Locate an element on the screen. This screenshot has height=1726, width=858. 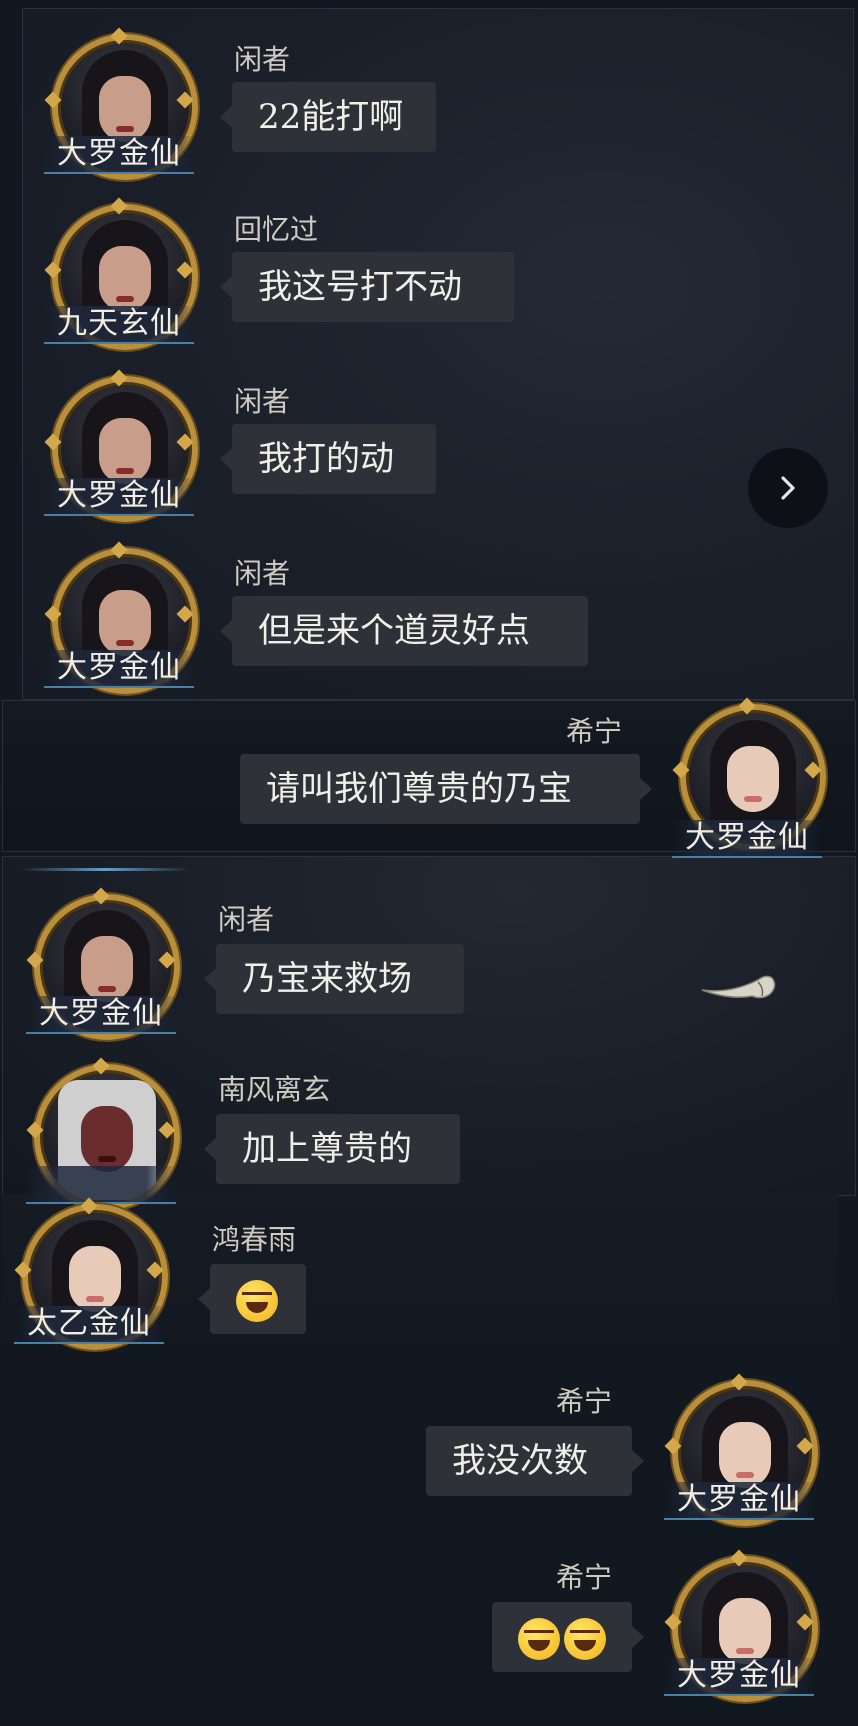
message-bubble: 我打的动 is located at coordinates (328, 459).